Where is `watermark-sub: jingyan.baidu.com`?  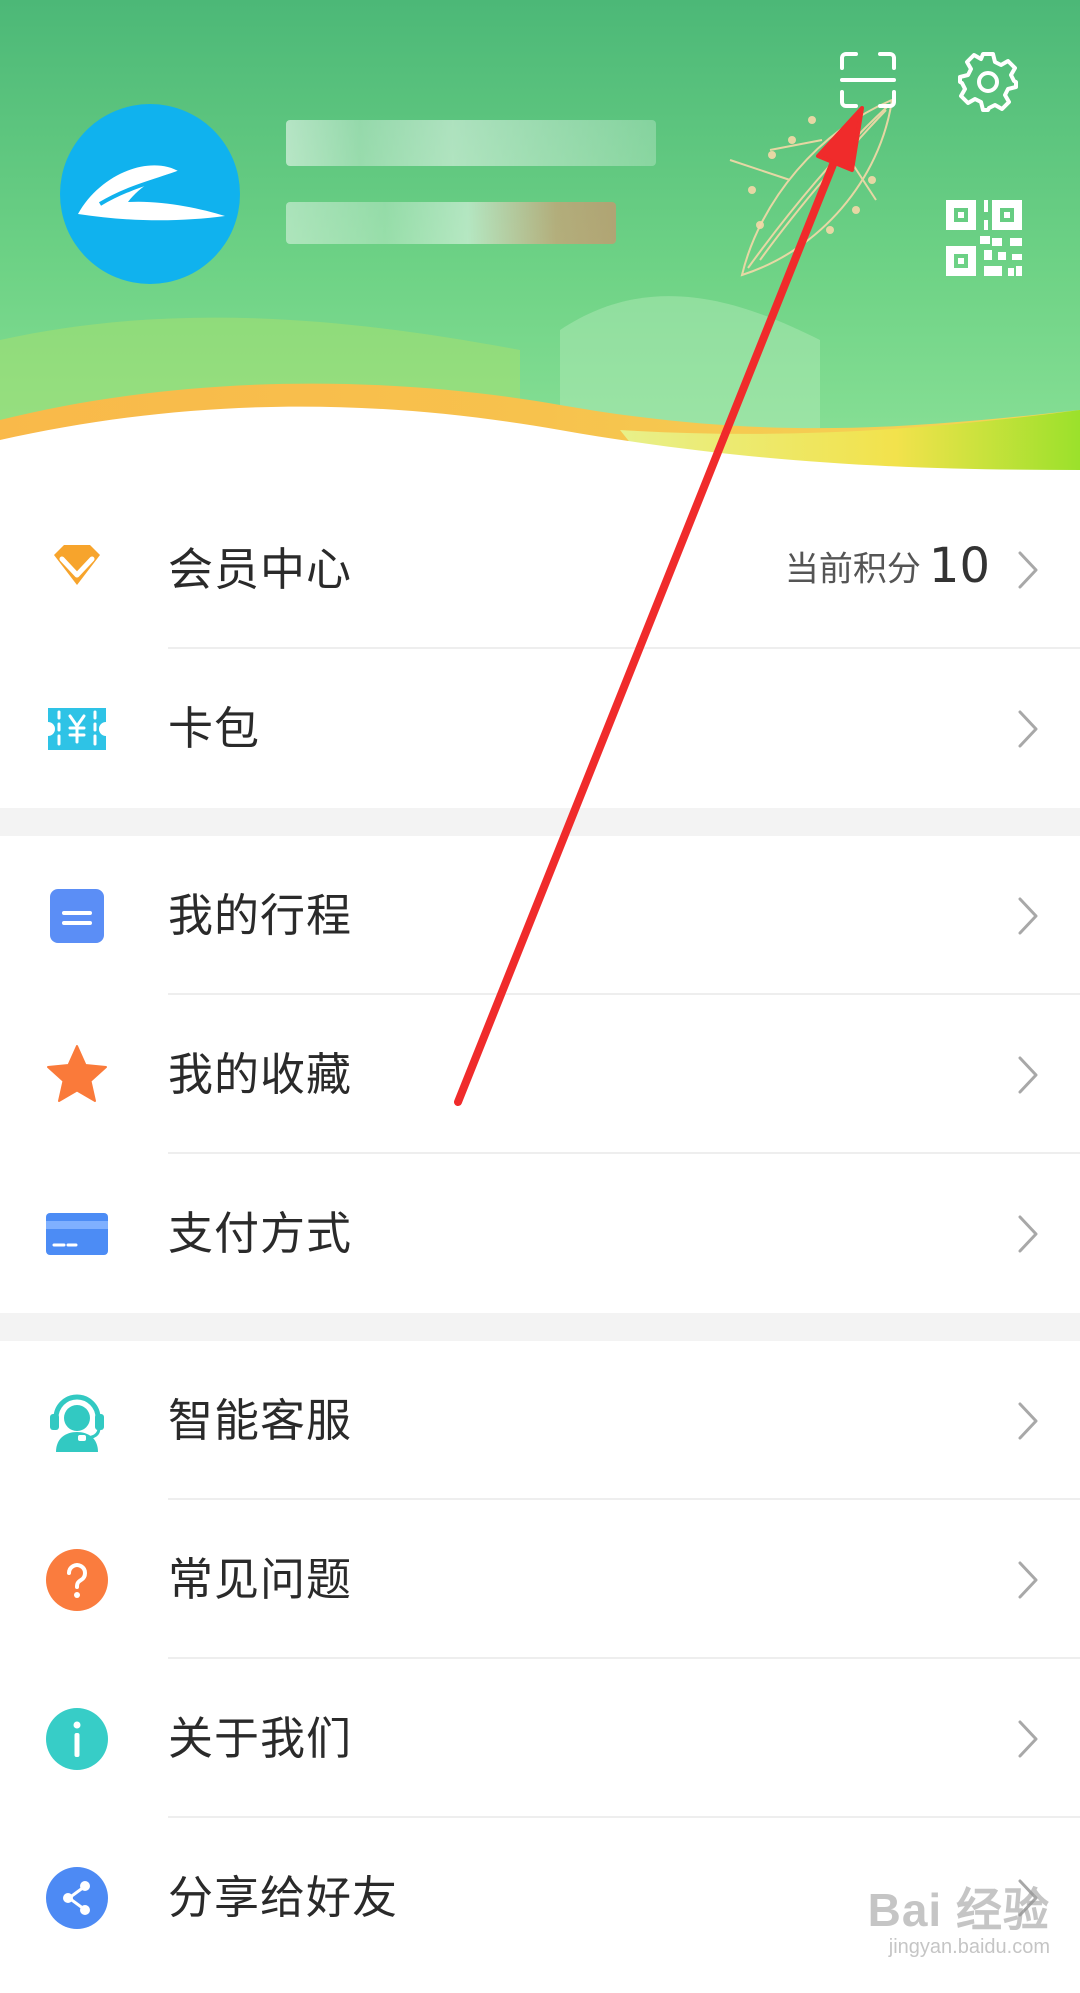 watermark-sub: jingyan.baidu.com is located at coordinates (969, 1947).